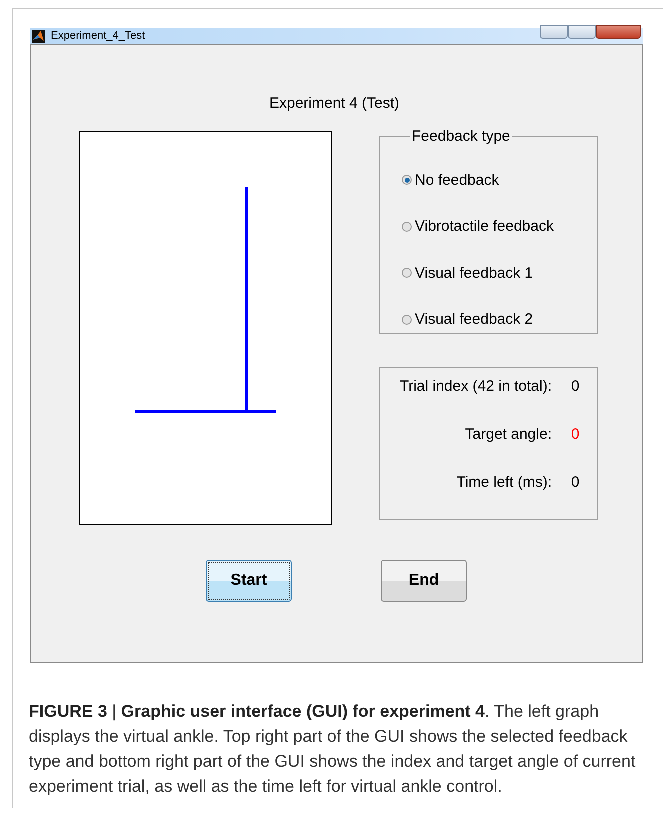  I want to click on close-button, so click(618, 32).